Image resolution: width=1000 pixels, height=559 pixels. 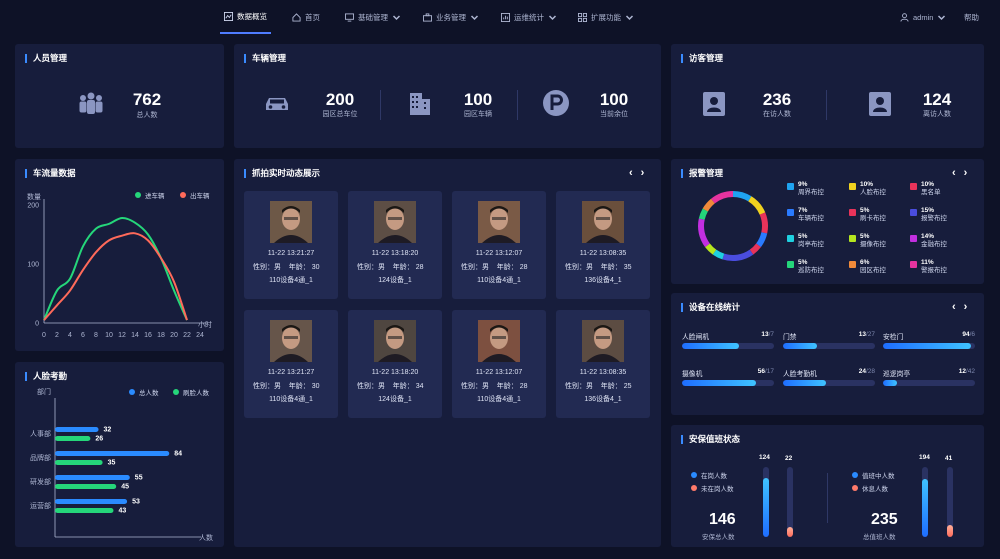 What do you see at coordinates (971, 17) in the screenshot?
I see `help-link: 帮助` at bounding box center [971, 17].